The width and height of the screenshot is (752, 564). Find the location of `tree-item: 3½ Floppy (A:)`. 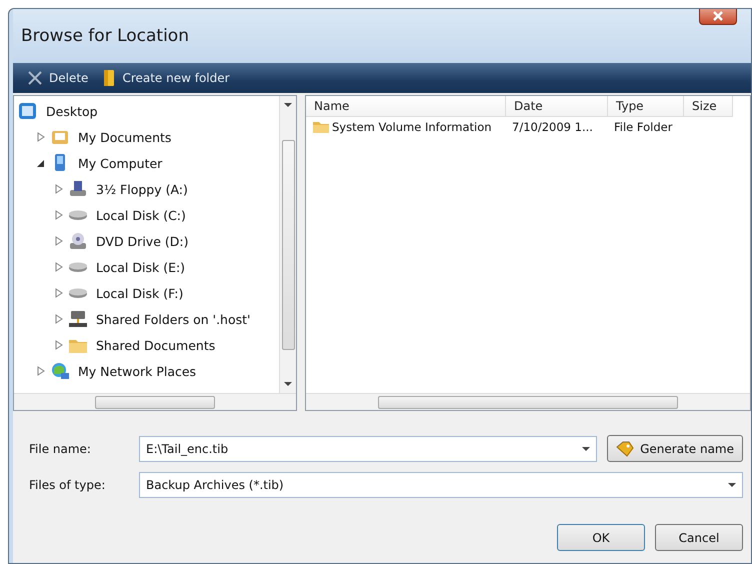

tree-item: 3½ Floppy (A:) is located at coordinates (142, 189).